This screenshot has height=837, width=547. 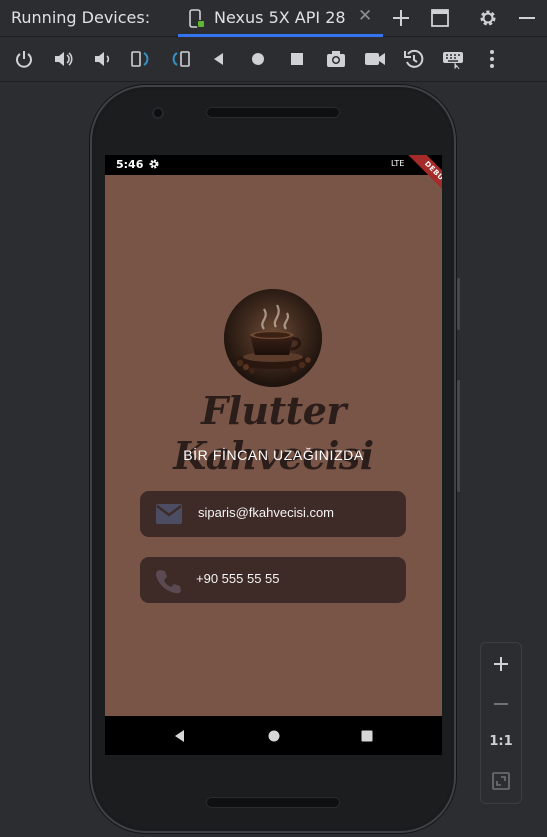 I want to click on minimize-icon, so click(x=527, y=18).